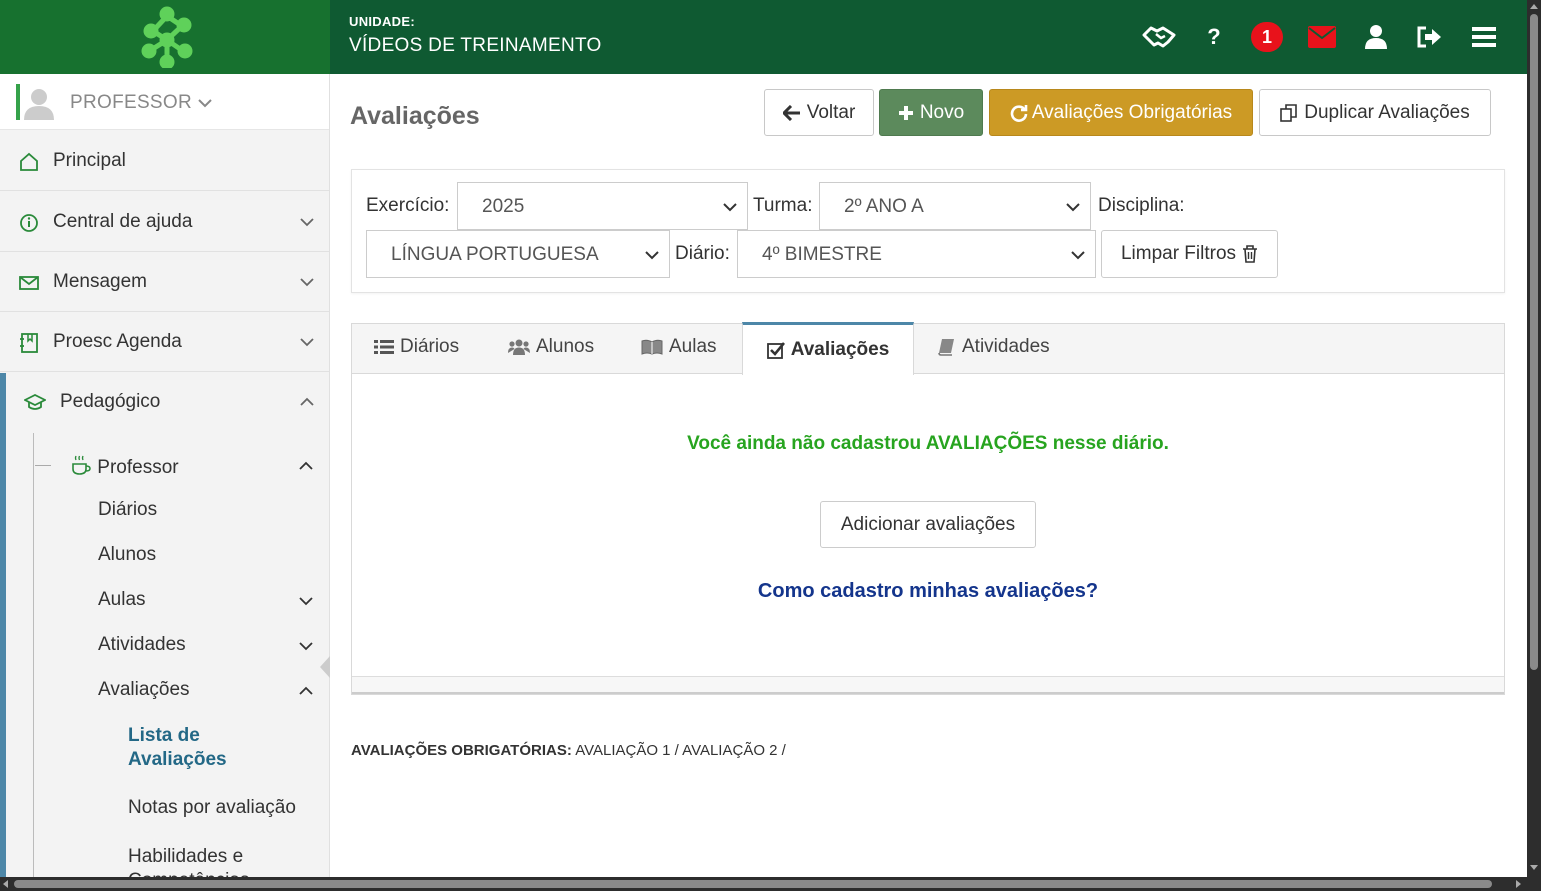 This screenshot has width=1541, height=891. I want to click on add-evaluations-button: Adicionar avaliações, so click(928, 524).